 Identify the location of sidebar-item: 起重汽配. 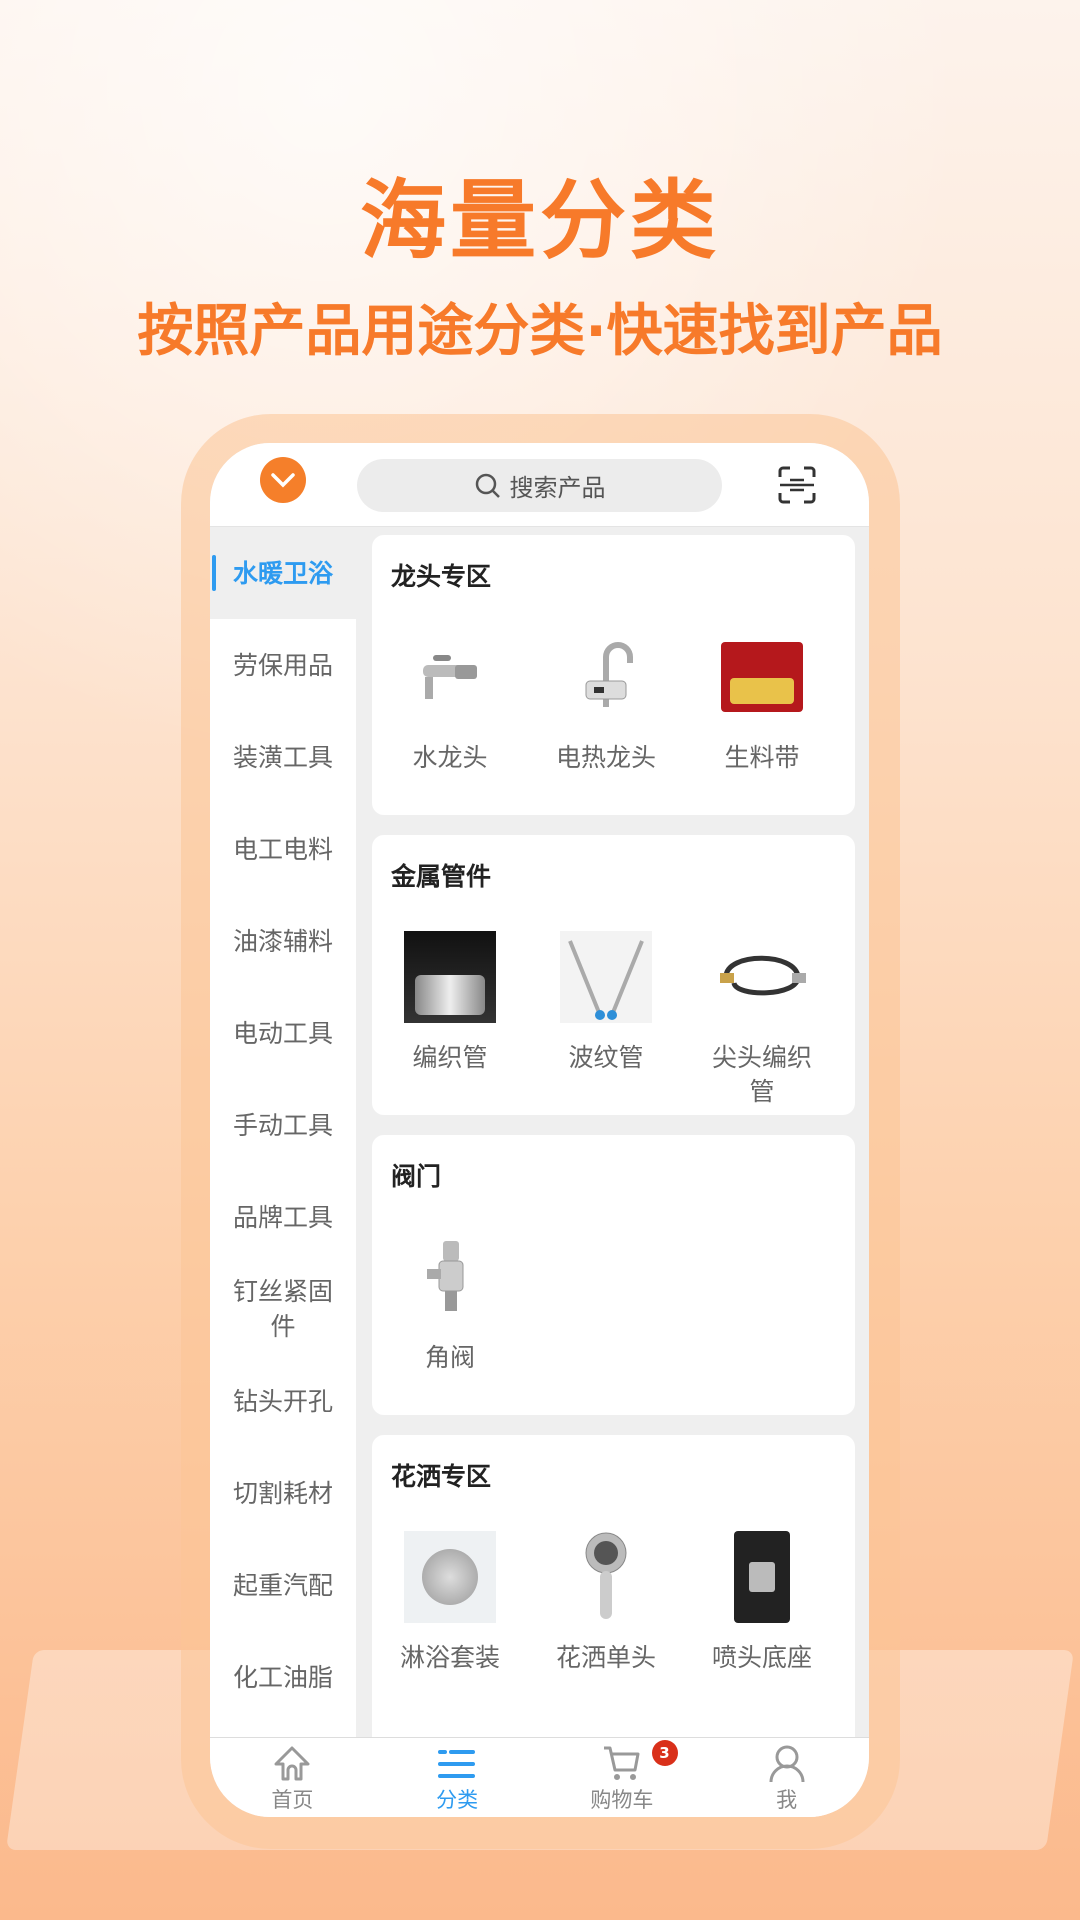
(283, 1585).